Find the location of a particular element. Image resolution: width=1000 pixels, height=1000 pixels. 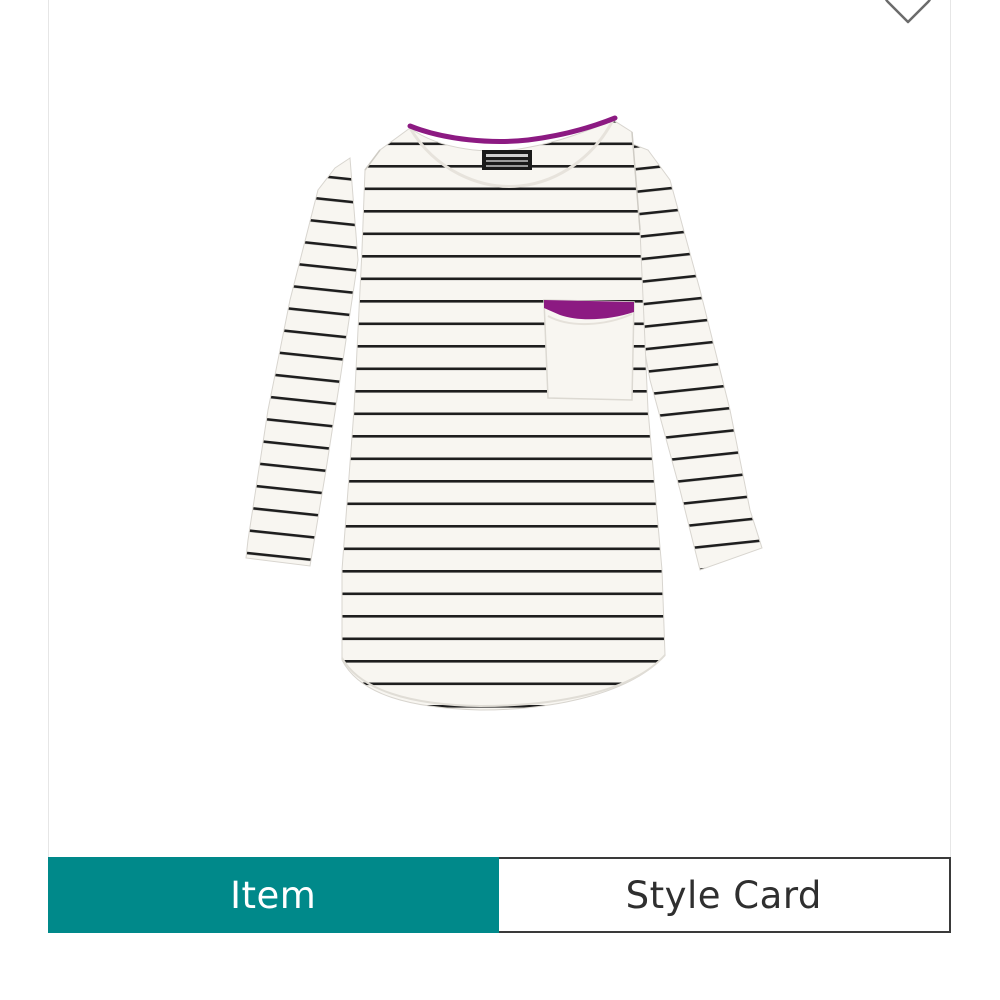

left-sleeve is located at coordinates (302, 362).